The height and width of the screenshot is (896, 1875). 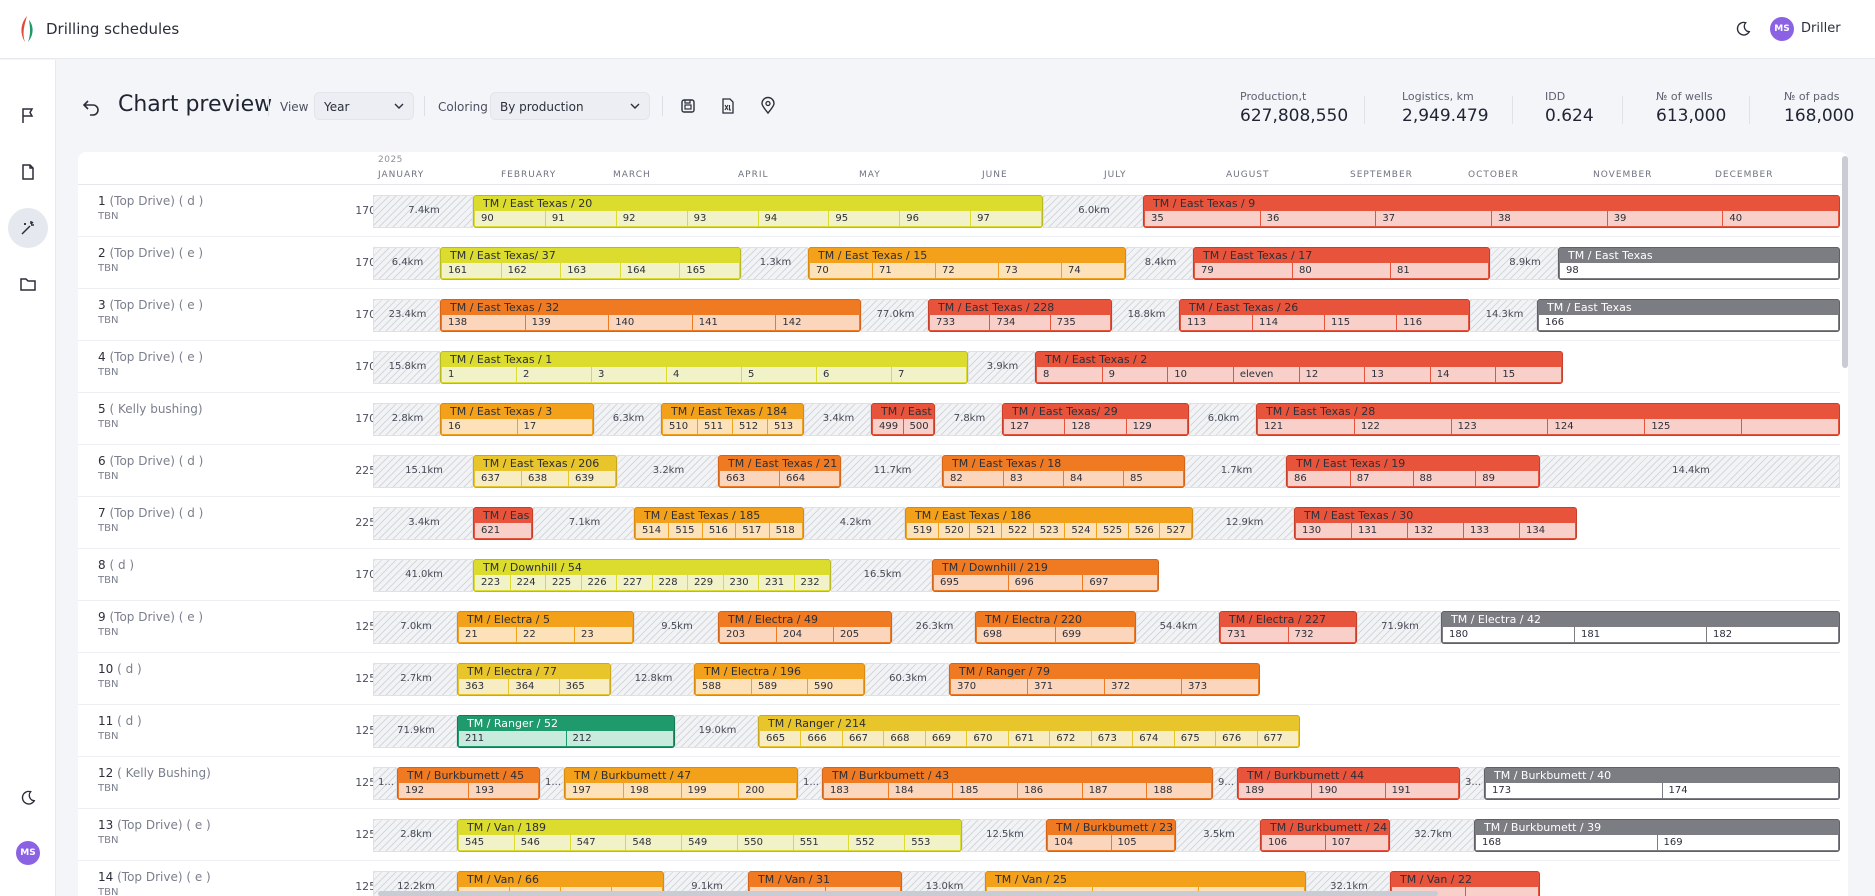 What do you see at coordinates (1507, 478) in the screenshot?
I see `well-cell: 89` at bounding box center [1507, 478].